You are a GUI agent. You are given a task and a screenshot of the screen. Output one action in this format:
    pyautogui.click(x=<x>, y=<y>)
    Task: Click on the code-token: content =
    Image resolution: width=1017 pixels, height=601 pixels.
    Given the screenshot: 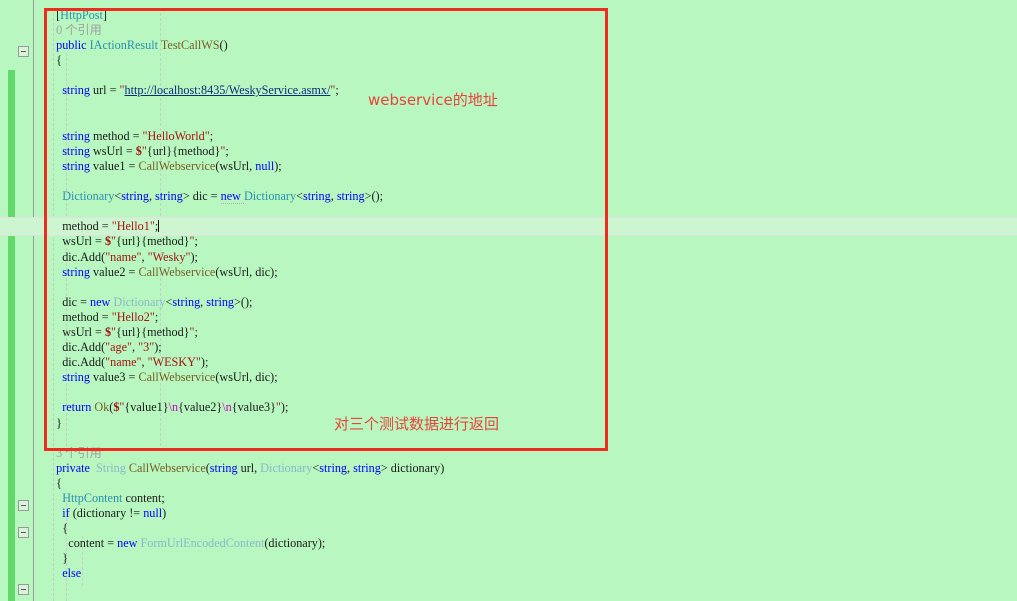 What is the action you would take?
    pyautogui.click(x=93, y=543)
    